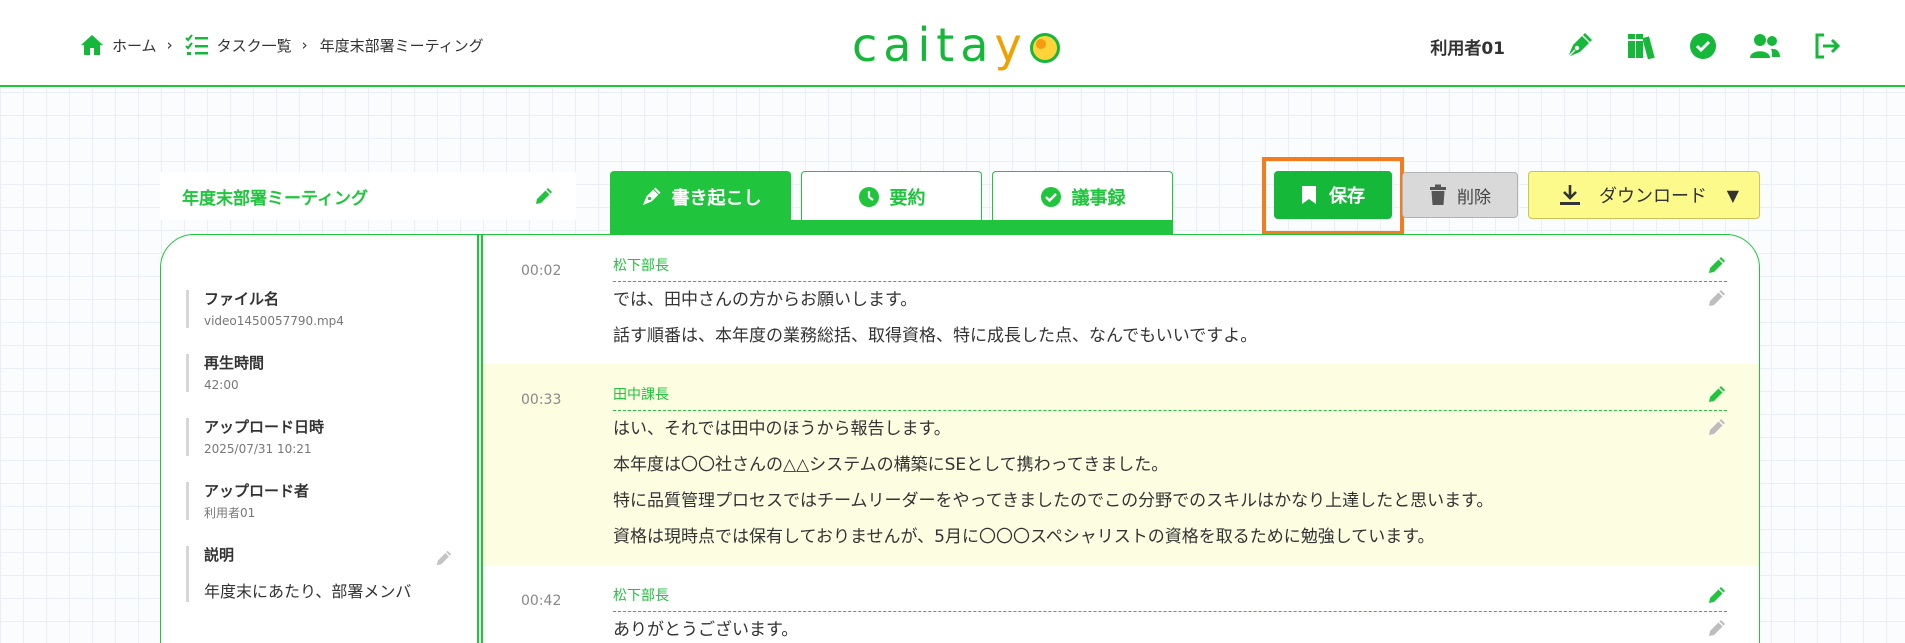  I want to click on tab-minutes: 議事録, so click(1082, 196).